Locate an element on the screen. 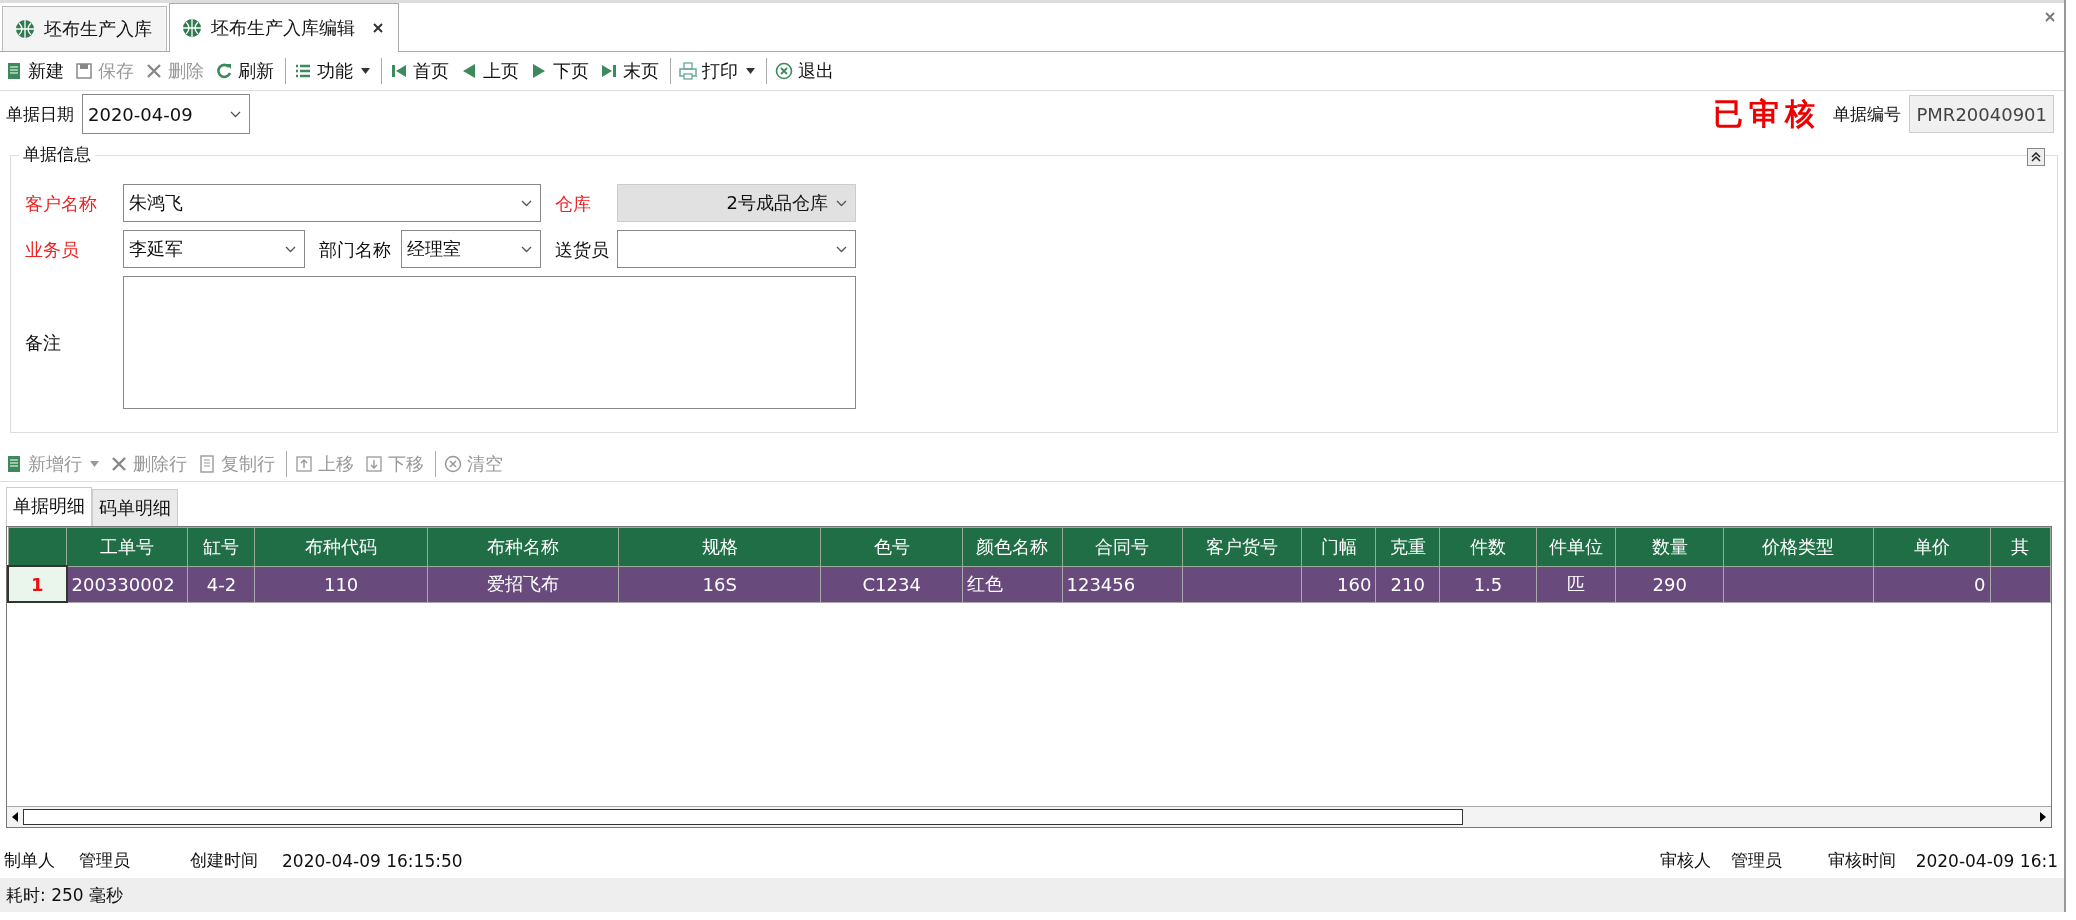 This screenshot has height=920, width=2076. document-tab: 坯布生产入库 is located at coordinates (84, 28).